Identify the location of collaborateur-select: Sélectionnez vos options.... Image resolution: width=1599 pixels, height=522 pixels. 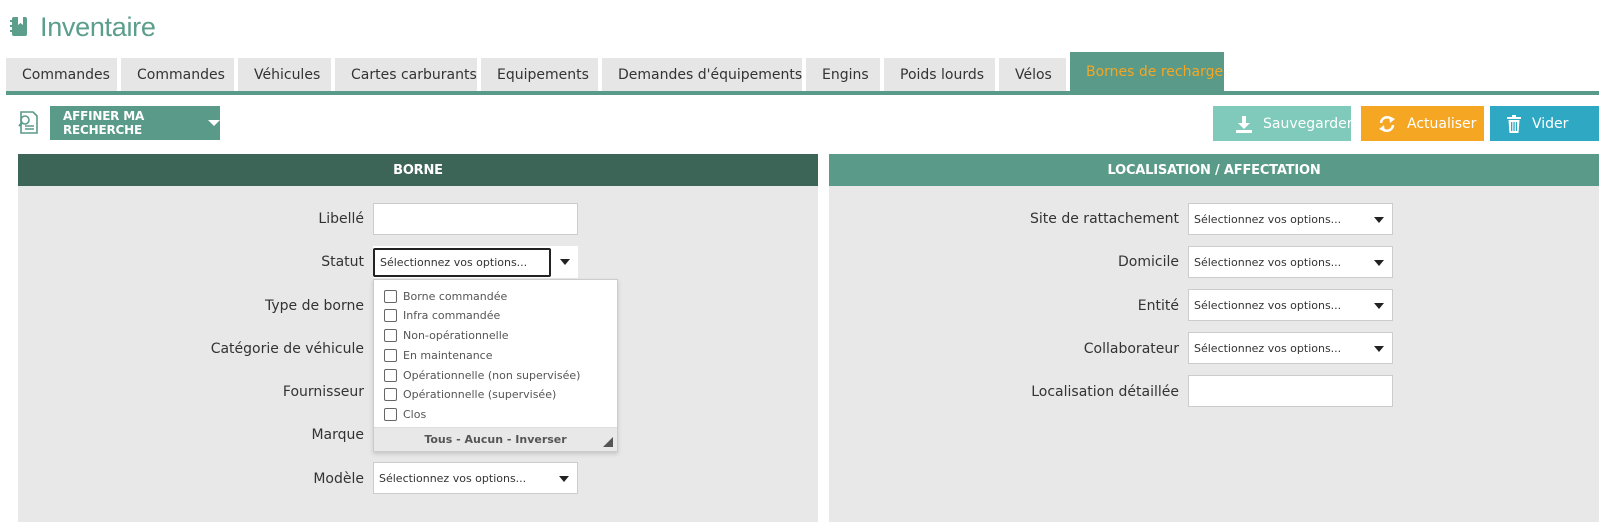
(1290, 348).